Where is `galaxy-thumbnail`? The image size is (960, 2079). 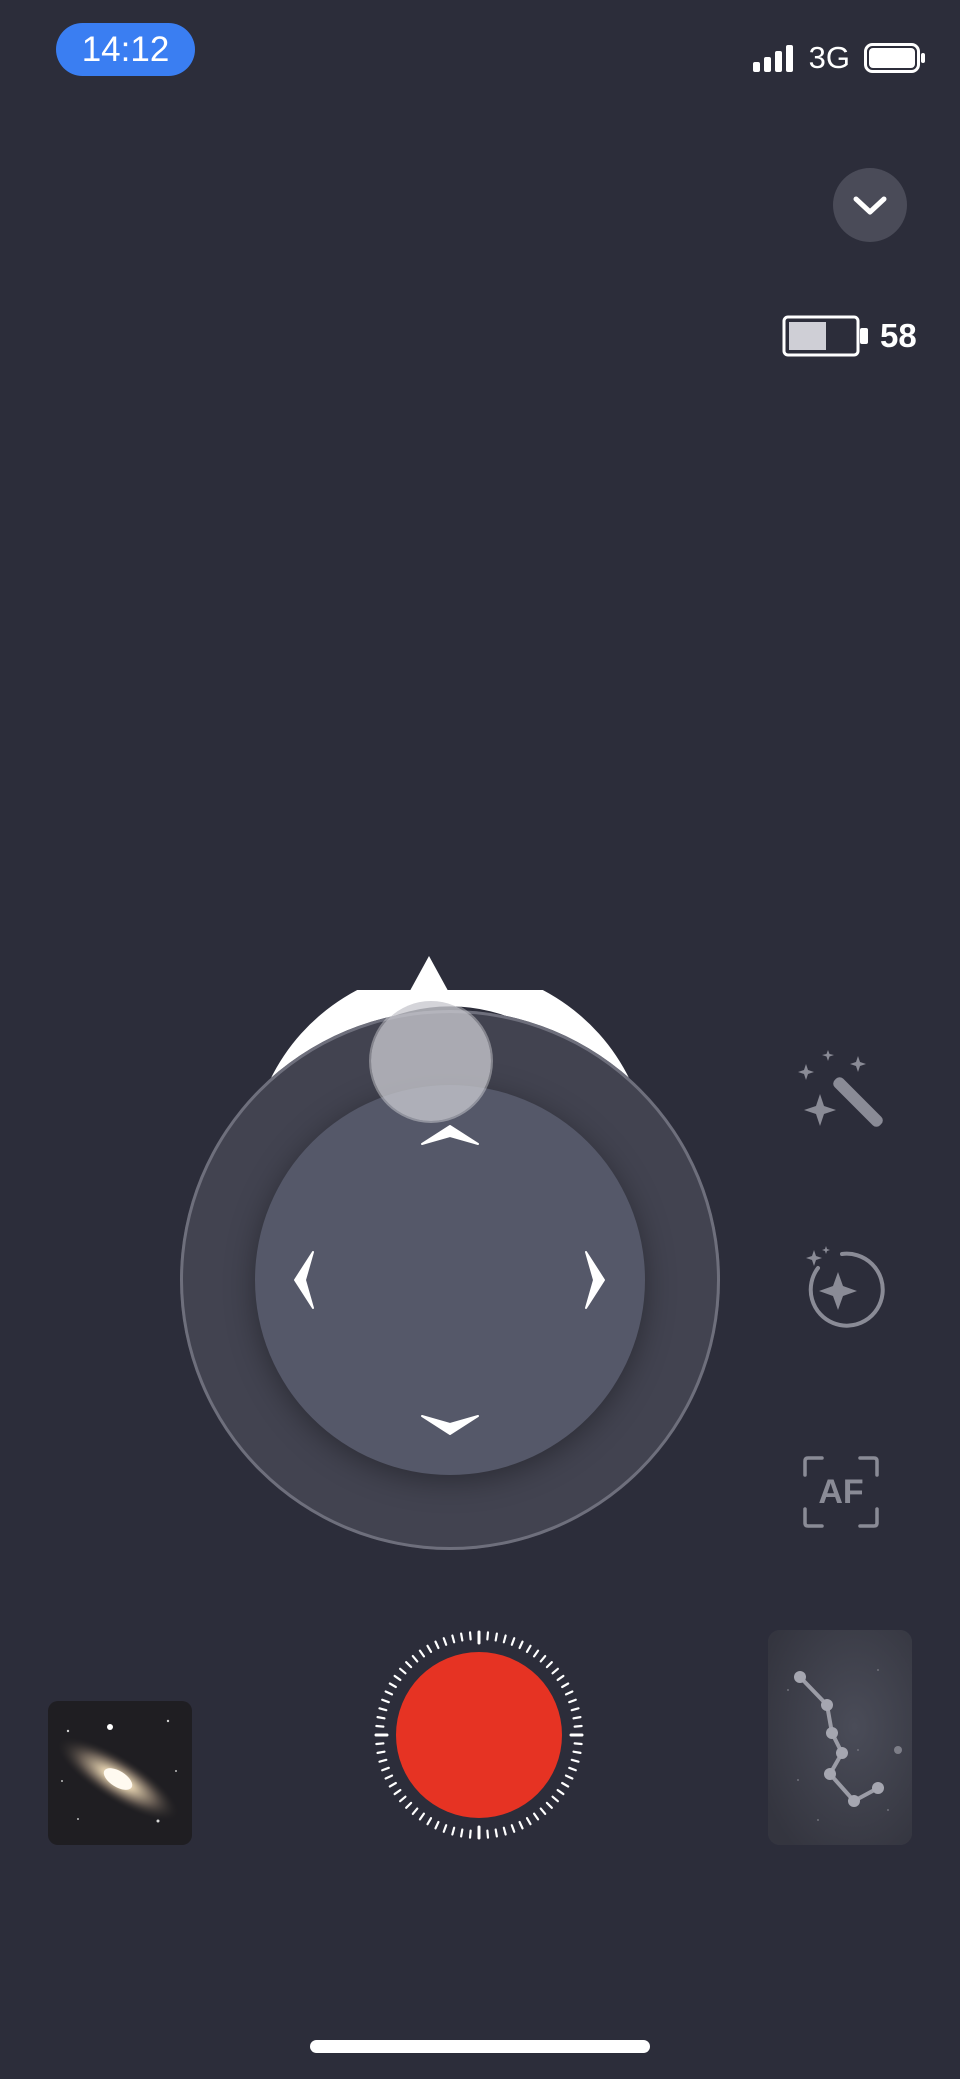
galaxy-thumbnail is located at coordinates (120, 1773).